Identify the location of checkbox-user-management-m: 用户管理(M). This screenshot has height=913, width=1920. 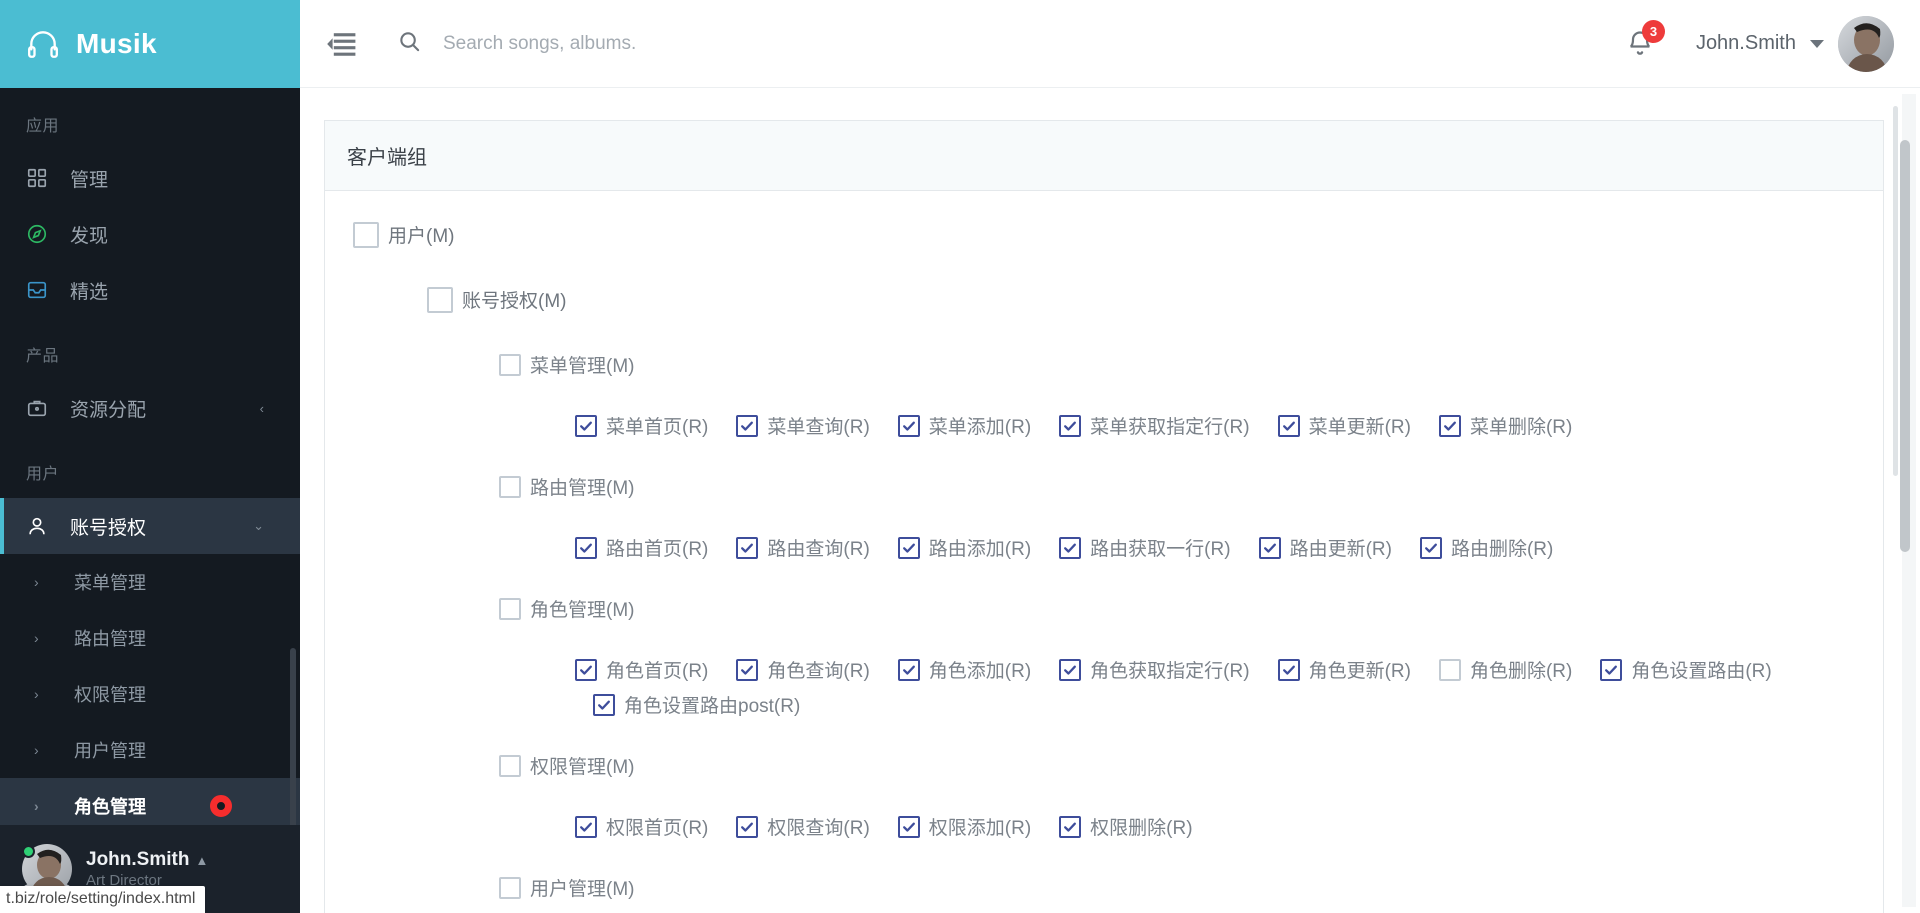
(566, 887).